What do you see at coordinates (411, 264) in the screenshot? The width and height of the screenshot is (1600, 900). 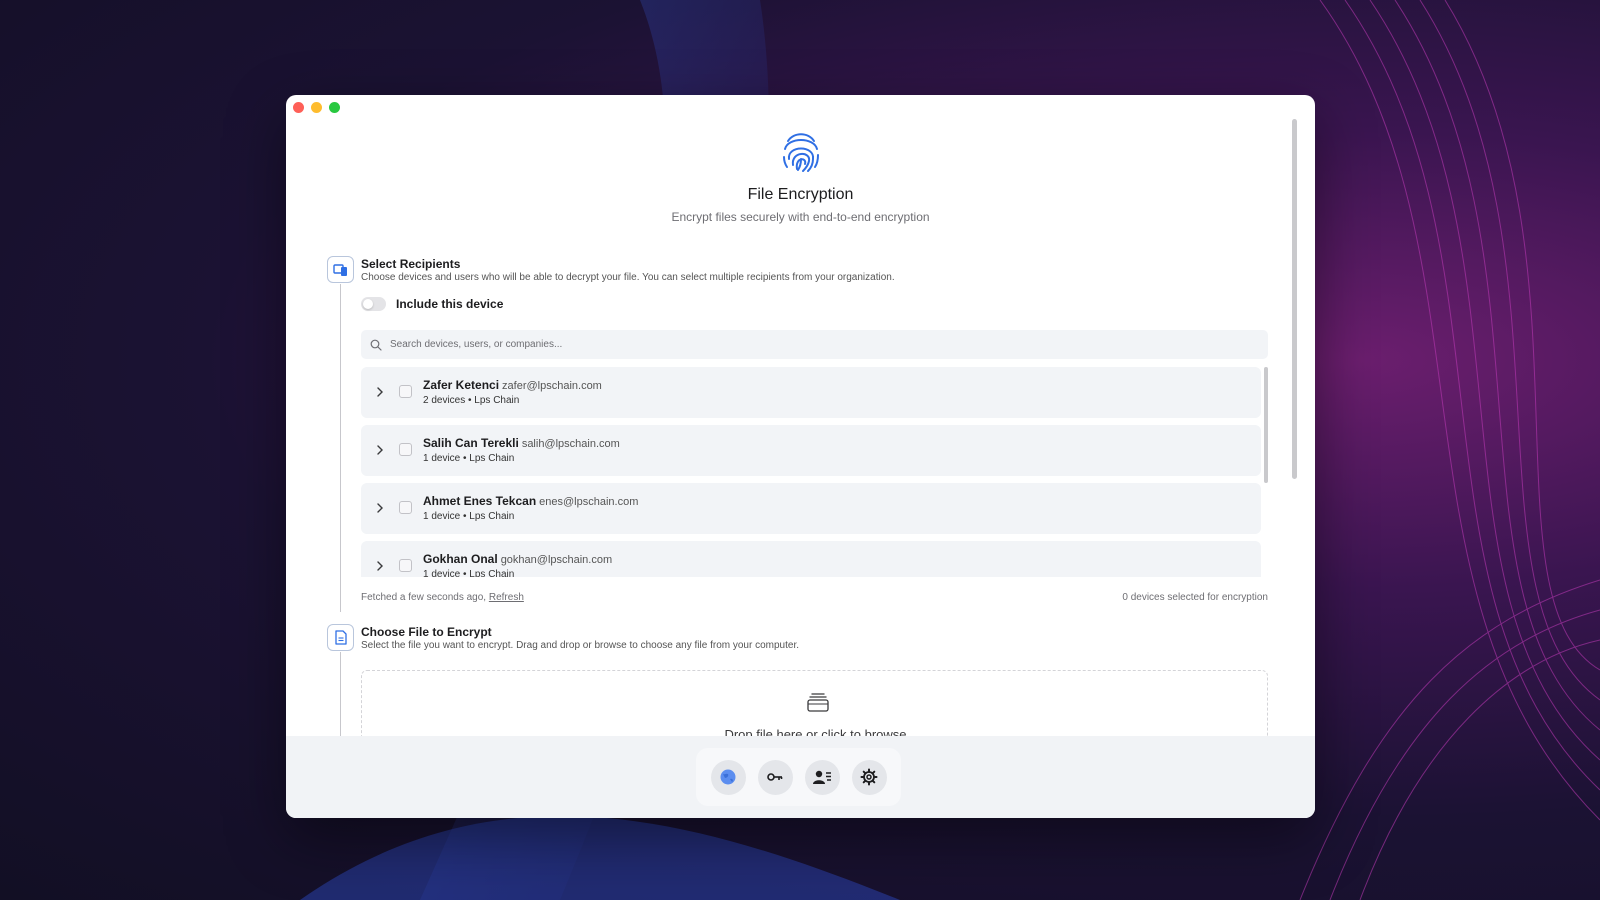 I see `section-title-recipients: Select Recipients` at bounding box center [411, 264].